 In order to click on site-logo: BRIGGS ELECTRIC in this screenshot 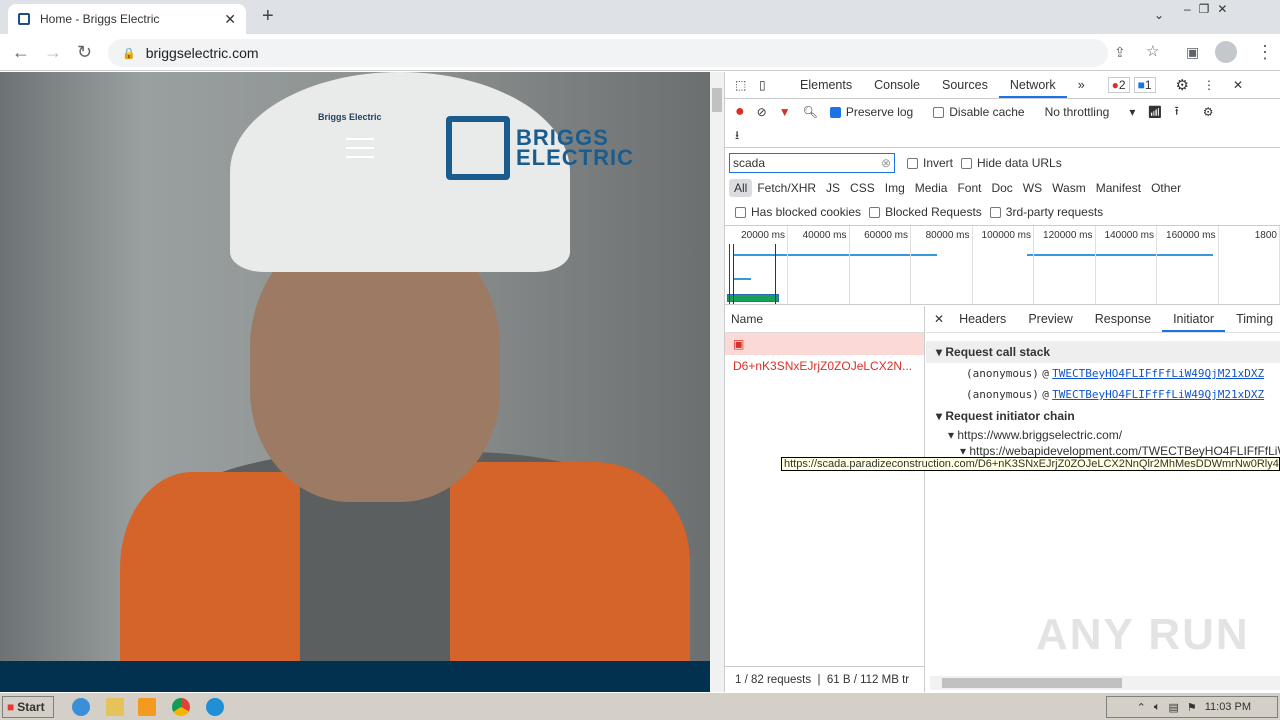, I will do `click(540, 148)`.